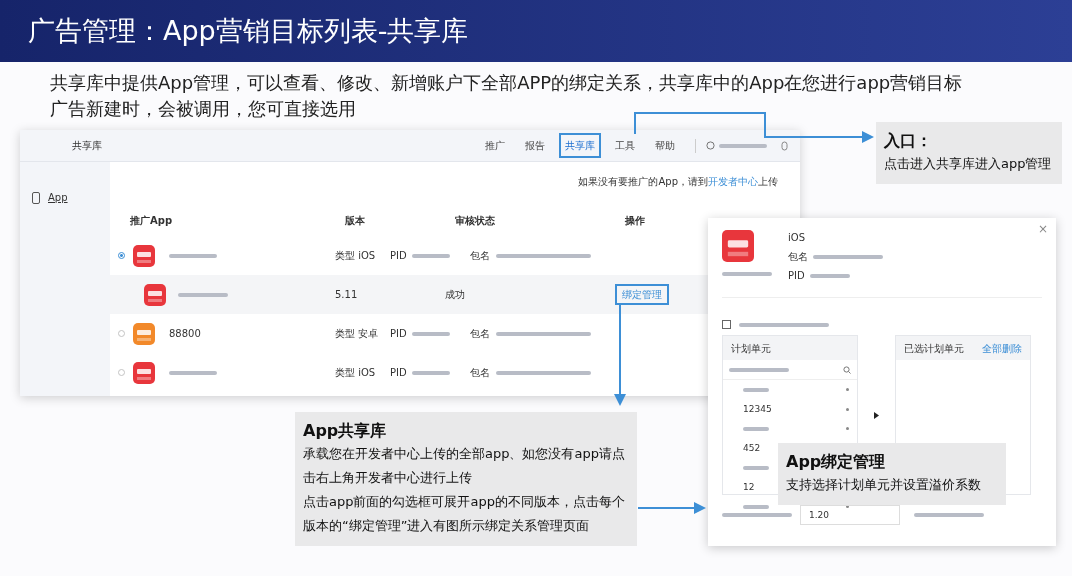 Image resolution: width=1072 pixels, height=576 pixels. I want to click on callout-title: App绑定管理, so click(836, 462).